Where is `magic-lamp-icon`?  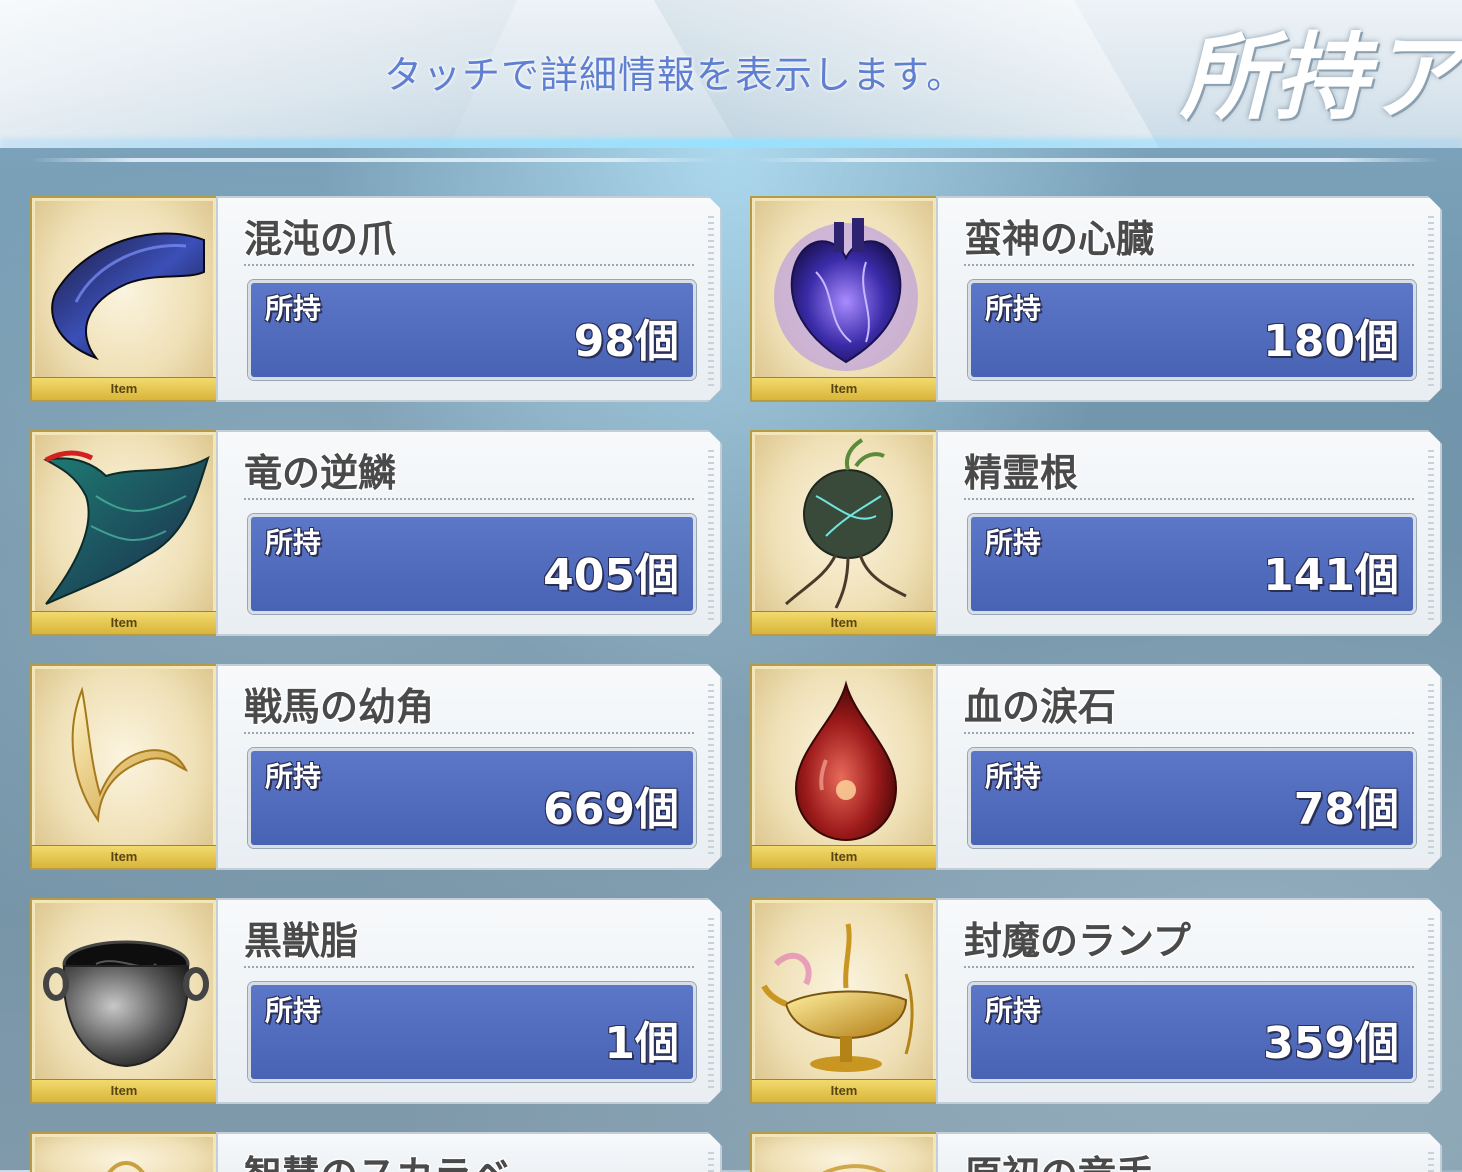
magic-lamp-icon is located at coordinates (837, 997).